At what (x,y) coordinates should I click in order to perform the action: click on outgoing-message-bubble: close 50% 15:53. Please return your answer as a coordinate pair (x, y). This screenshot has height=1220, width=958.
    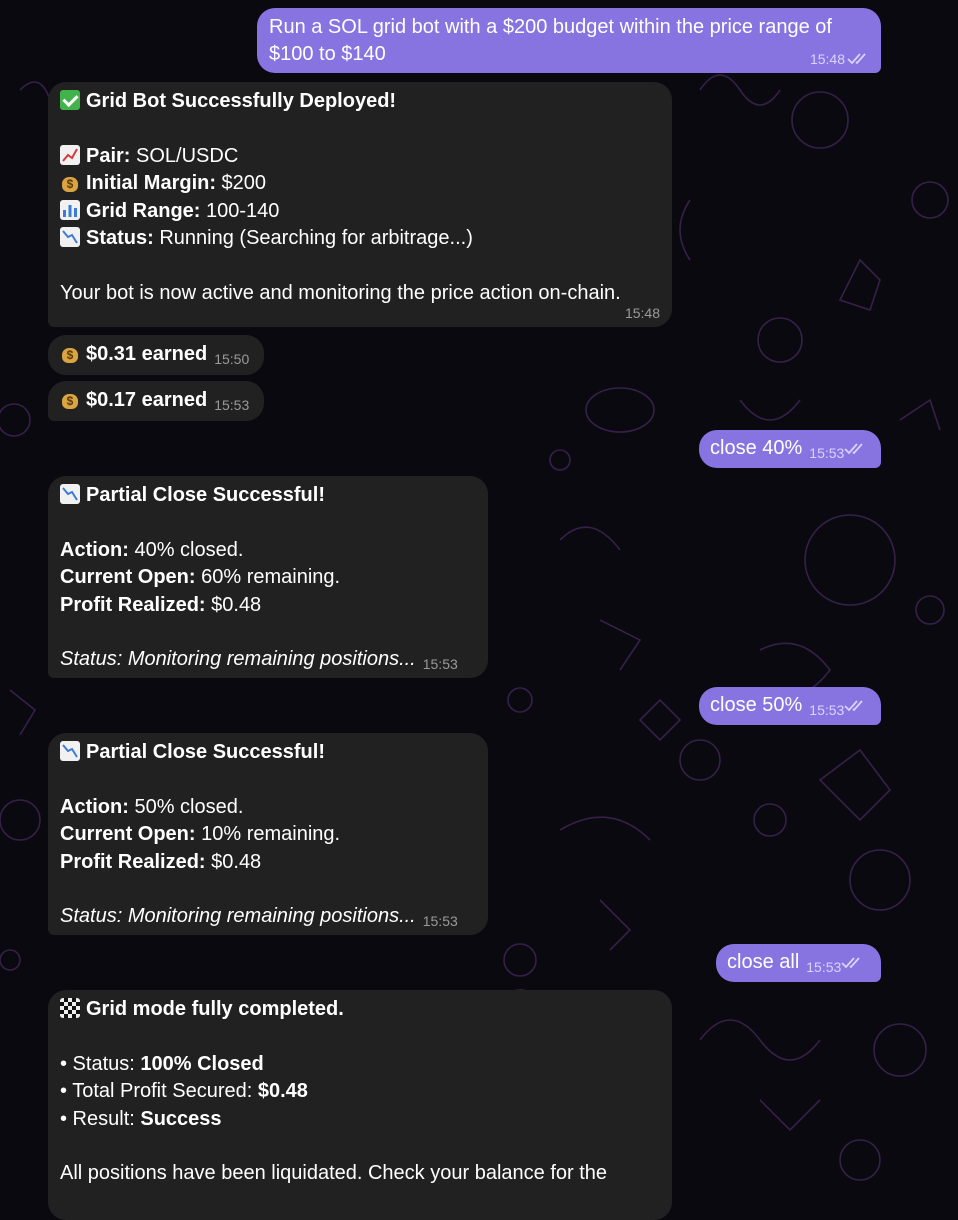
    Looking at the image, I should click on (790, 706).